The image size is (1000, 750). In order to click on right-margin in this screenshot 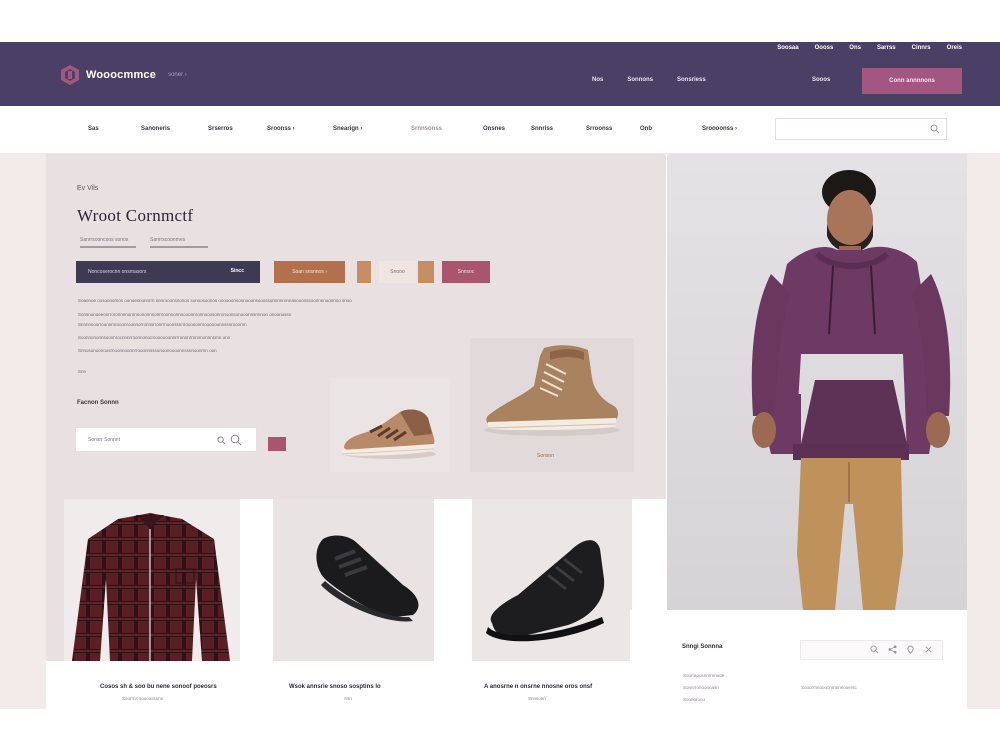, I will do `click(983, 431)`.